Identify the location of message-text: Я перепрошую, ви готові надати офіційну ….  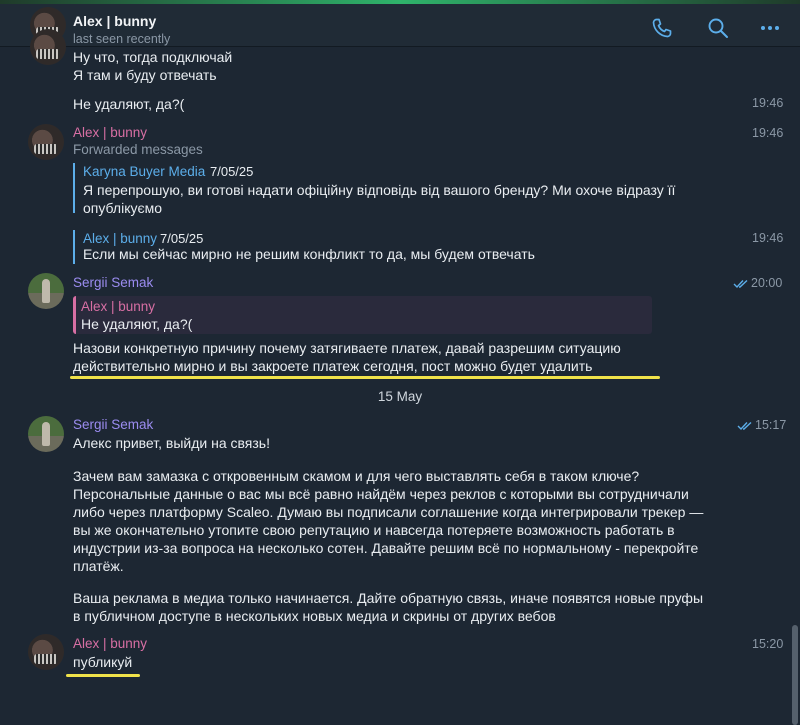
(379, 190).